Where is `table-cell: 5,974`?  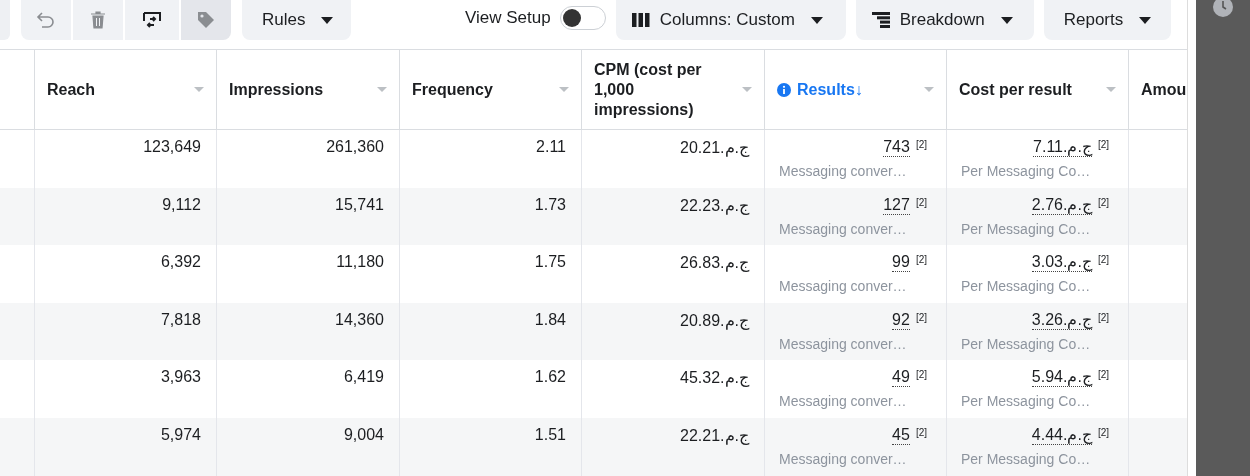 table-cell: 5,974 is located at coordinates (125, 446).